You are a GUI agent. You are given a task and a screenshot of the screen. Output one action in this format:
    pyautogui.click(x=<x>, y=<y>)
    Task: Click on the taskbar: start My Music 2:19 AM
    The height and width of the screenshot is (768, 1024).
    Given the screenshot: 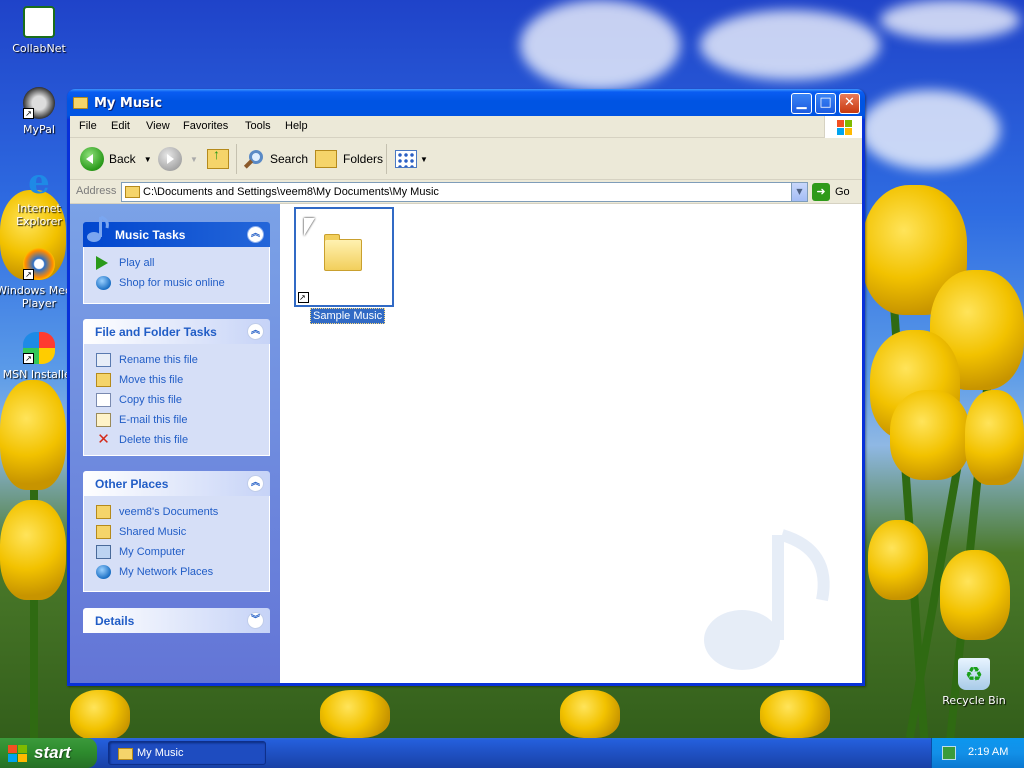 What is the action you would take?
    pyautogui.click(x=512, y=753)
    